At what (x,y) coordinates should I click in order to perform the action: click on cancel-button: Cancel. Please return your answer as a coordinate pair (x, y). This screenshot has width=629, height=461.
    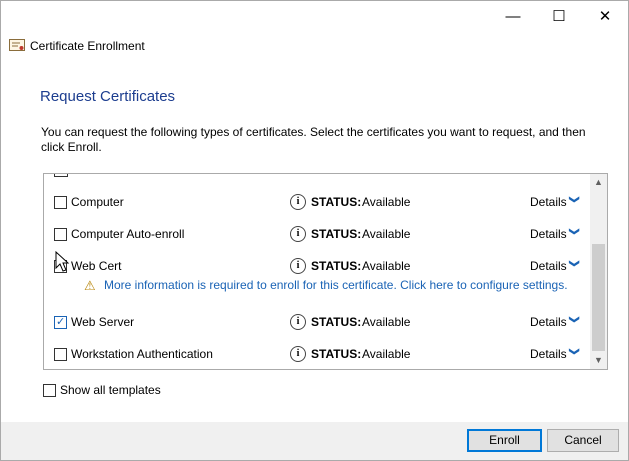
    Looking at the image, I should click on (583, 440).